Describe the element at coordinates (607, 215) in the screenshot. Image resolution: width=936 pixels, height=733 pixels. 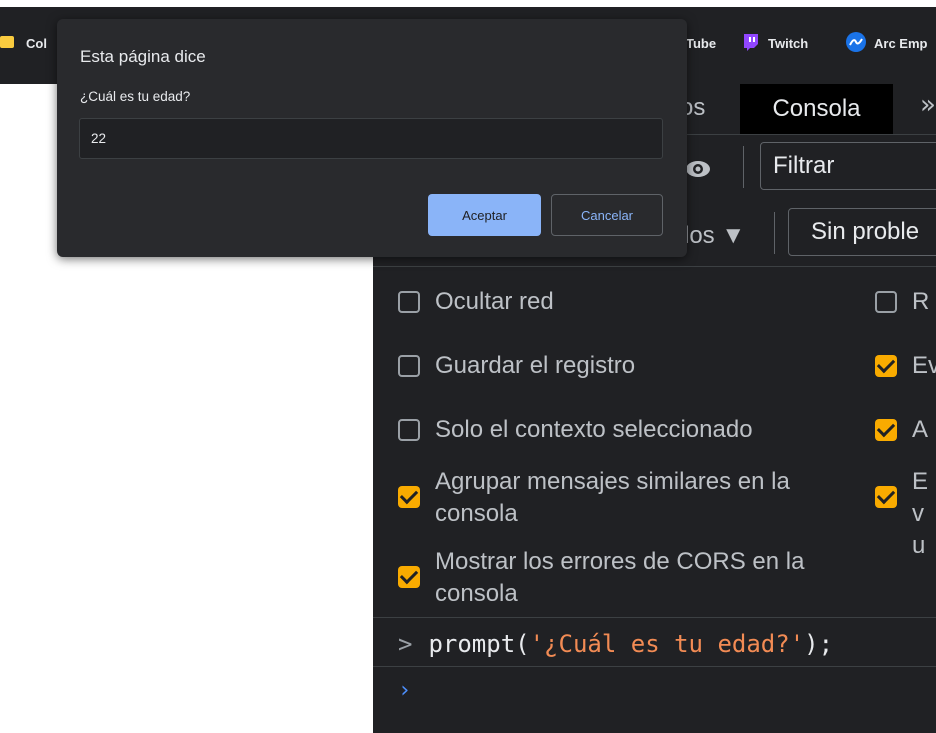
I see `cancel-button: Cancelar` at that location.